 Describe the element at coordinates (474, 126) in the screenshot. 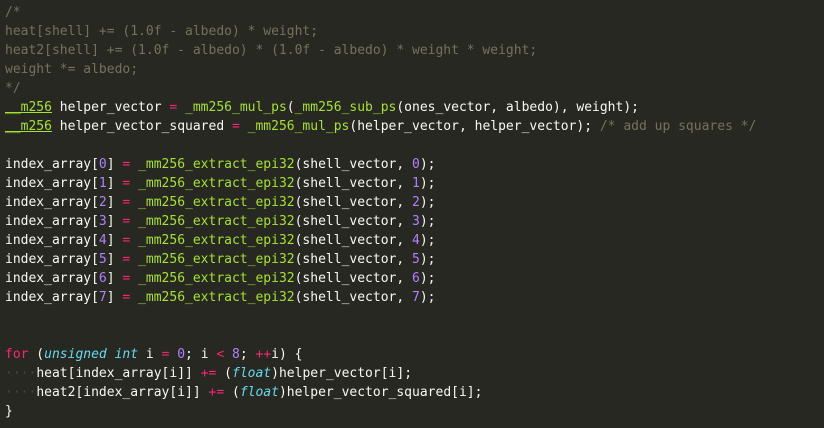

I see `code-token: (helper_vector, helper_vector);` at that location.